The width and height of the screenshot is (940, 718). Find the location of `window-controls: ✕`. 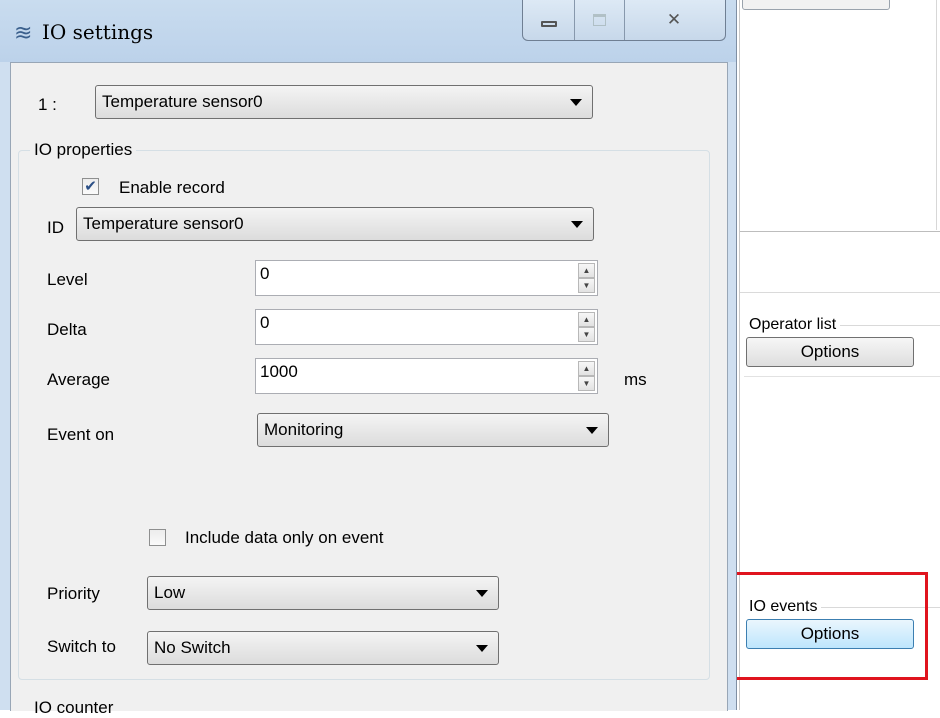

window-controls: ✕ is located at coordinates (624, 20).